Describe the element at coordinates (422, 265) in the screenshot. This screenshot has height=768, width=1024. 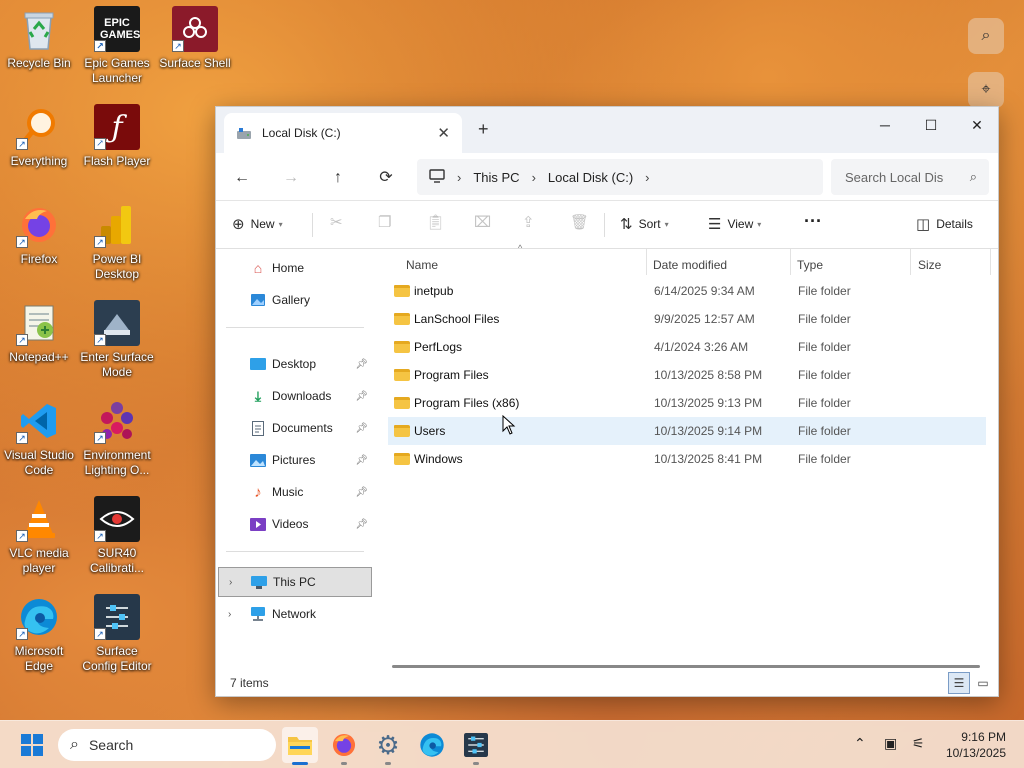
I see `column-header-name: Name` at that location.